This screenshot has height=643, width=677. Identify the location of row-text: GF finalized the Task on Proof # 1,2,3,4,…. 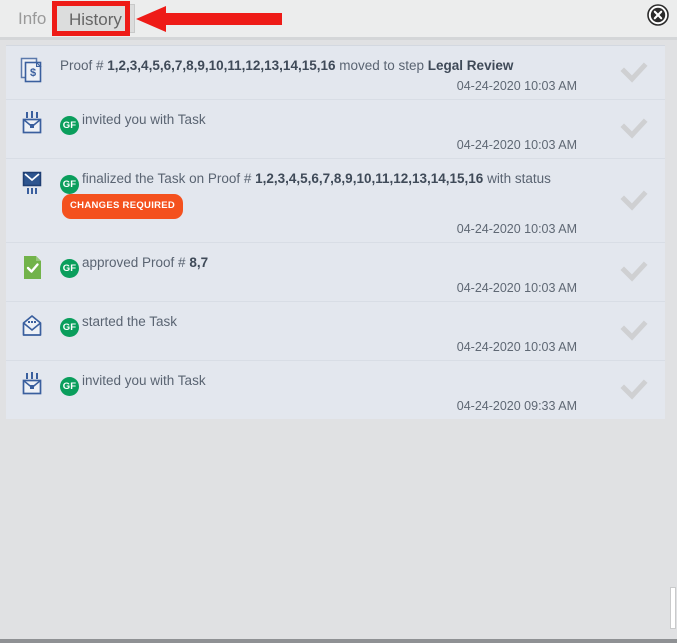
(357, 193).